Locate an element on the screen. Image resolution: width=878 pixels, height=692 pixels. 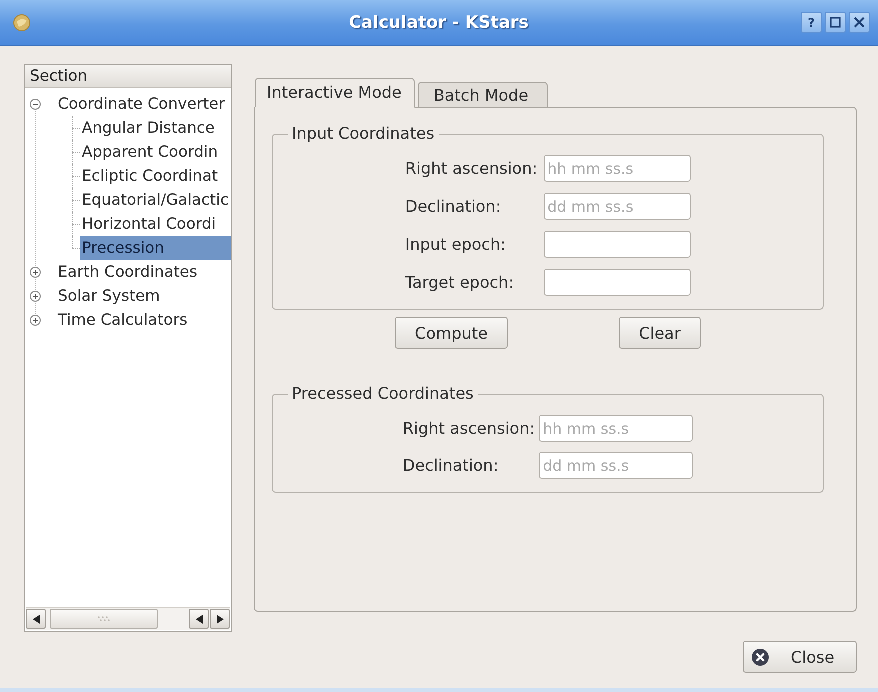
window-title: Calculator - KStars is located at coordinates (439, 22).